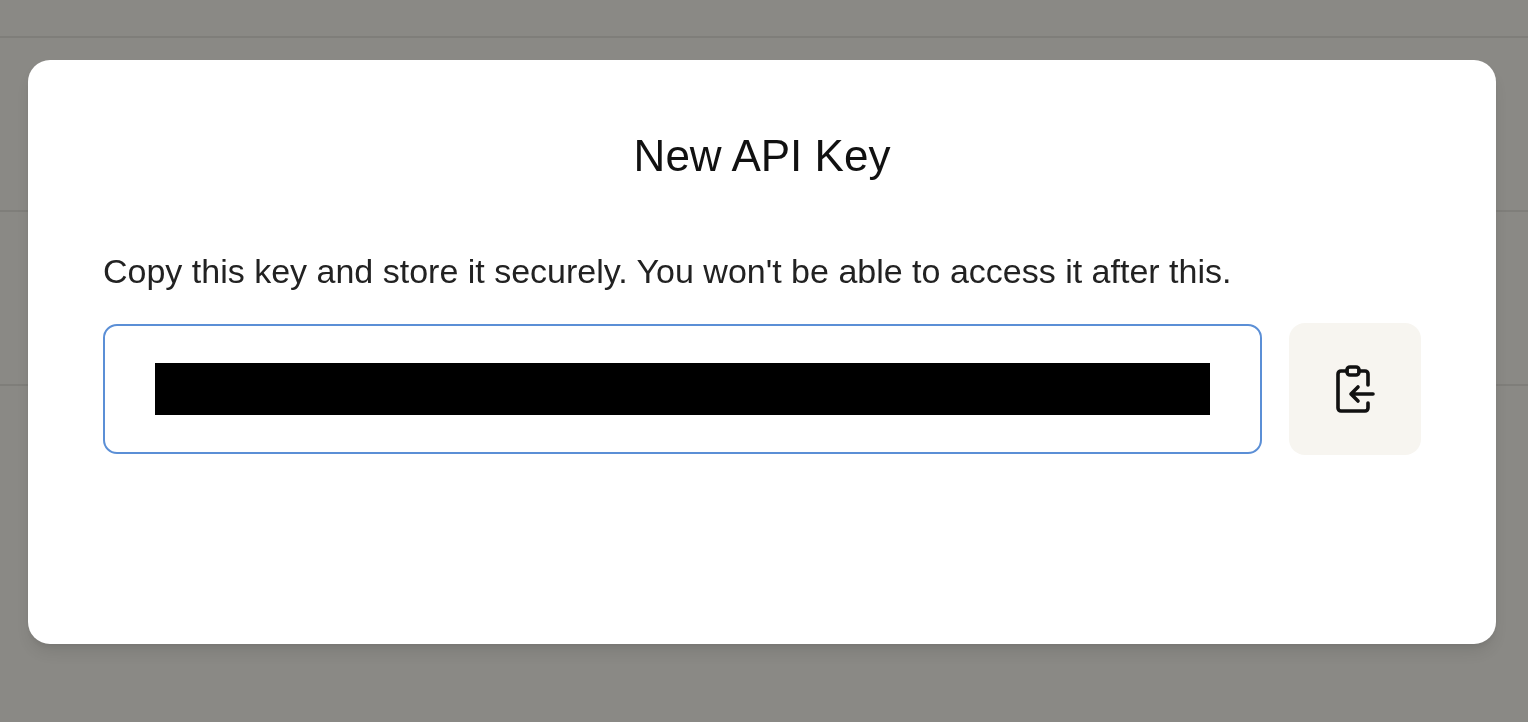 Image resolution: width=1528 pixels, height=722 pixels. Describe the element at coordinates (762, 156) in the screenshot. I see `dialog-title: New API Key` at that location.